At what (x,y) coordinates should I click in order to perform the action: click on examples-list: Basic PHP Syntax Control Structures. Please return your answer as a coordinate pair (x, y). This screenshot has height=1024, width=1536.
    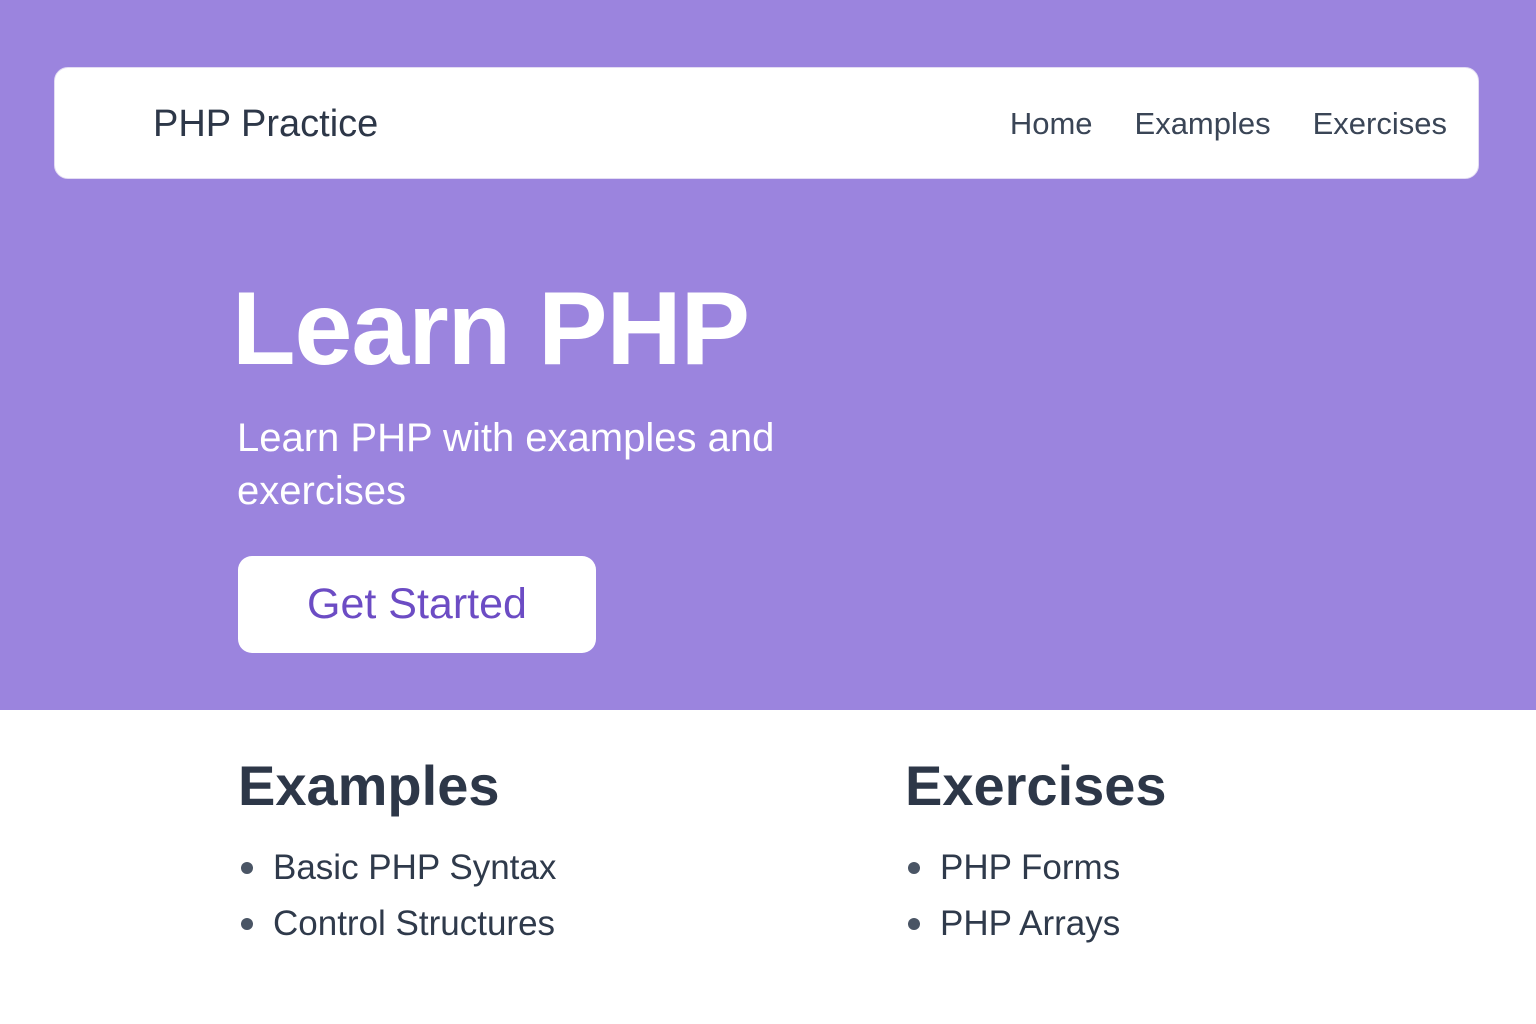
    Looking at the image, I should click on (397, 896).